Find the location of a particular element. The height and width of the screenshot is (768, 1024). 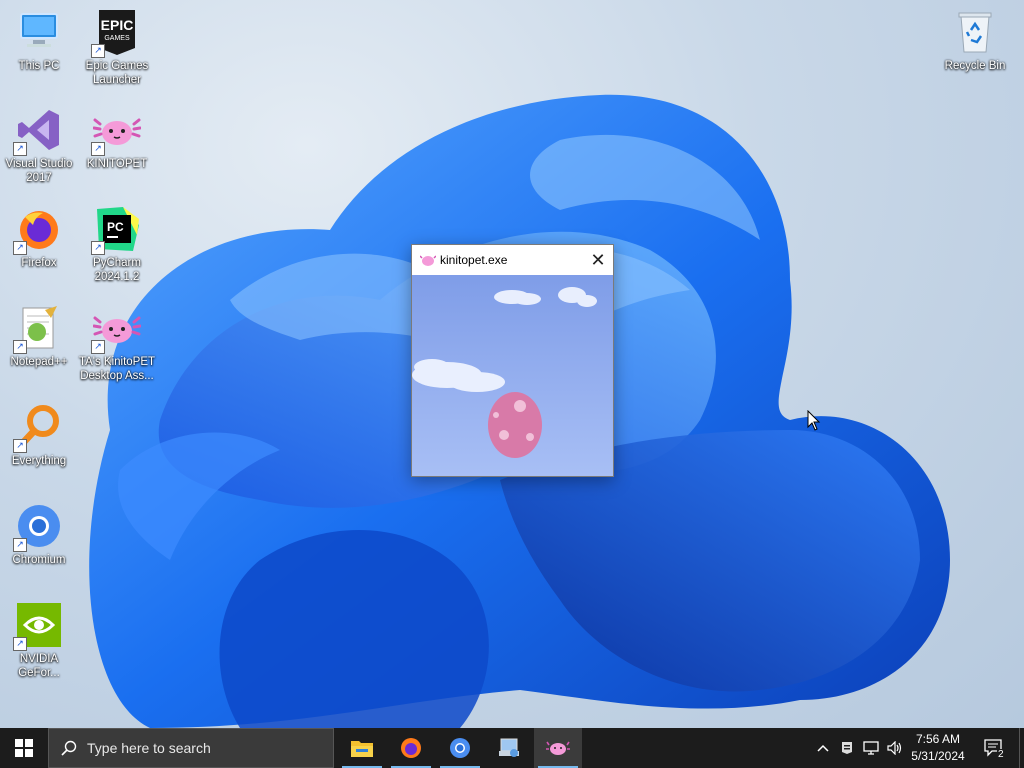

taskbar-file-explorer is located at coordinates (362, 748).